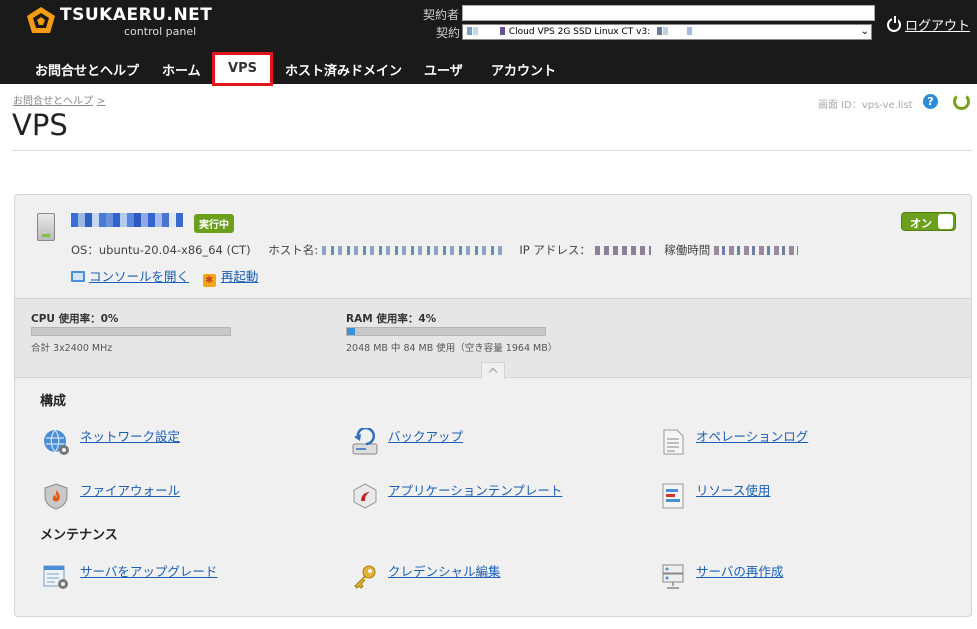 The width and height of the screenshot is (977, 629). What do you see at coordinates (343, 69) in the screenshot?
I see `nav-item-hosted-domains: ホスト済みドメイン` at bounding box center [343, 69].